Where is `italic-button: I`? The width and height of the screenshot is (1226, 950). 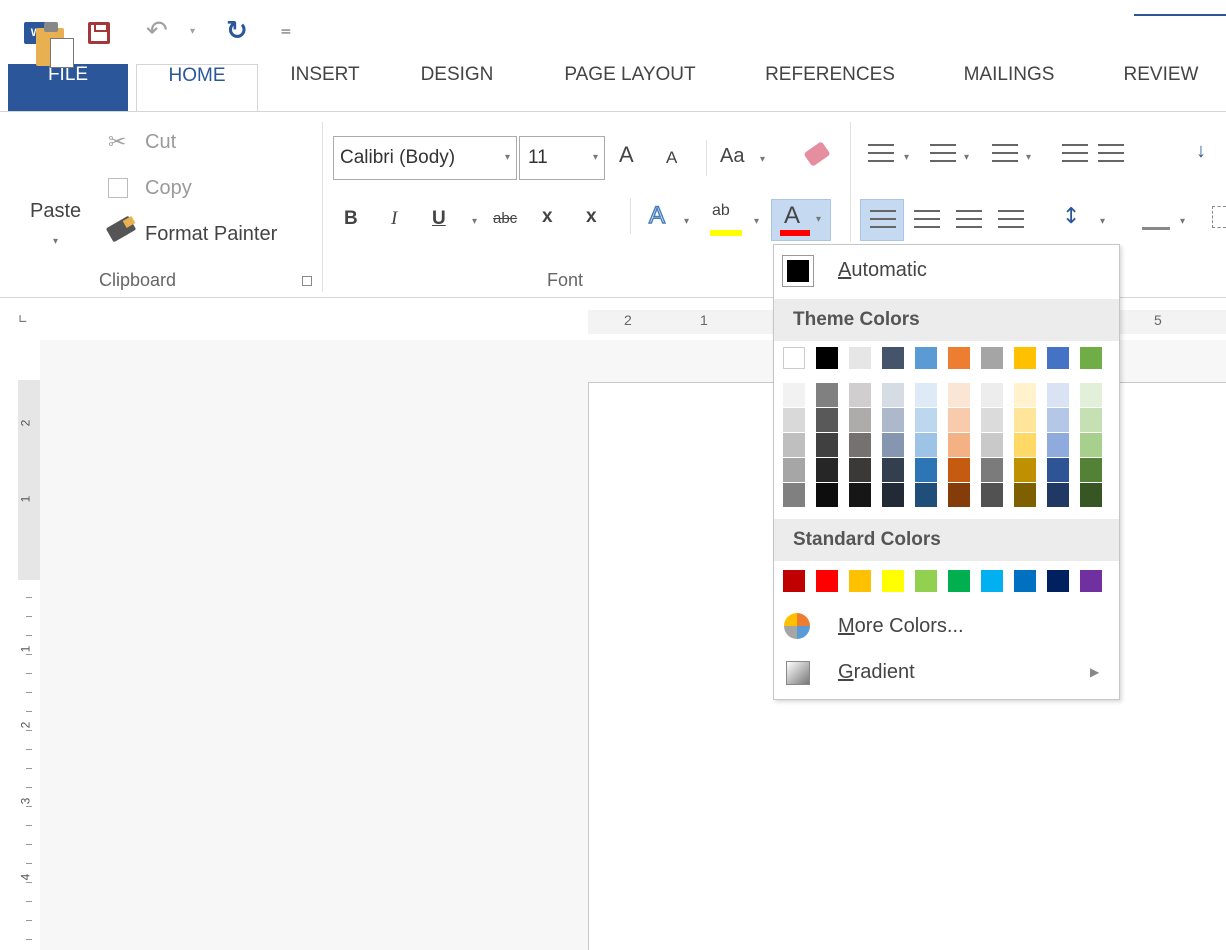 italic-button: I is located at coordinates (394, 219).